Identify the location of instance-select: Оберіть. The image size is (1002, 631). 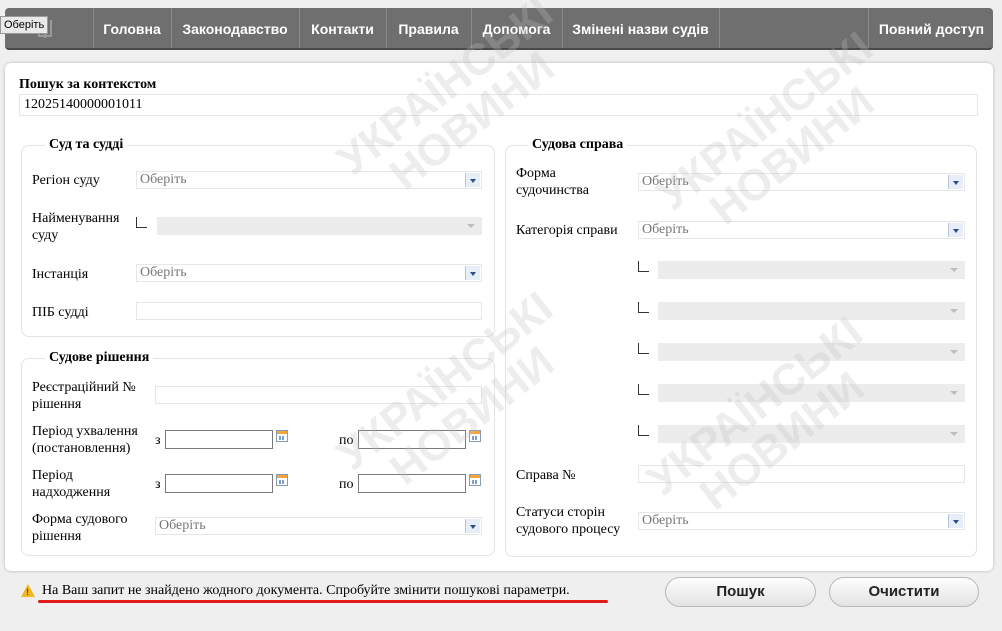
(309, 273).